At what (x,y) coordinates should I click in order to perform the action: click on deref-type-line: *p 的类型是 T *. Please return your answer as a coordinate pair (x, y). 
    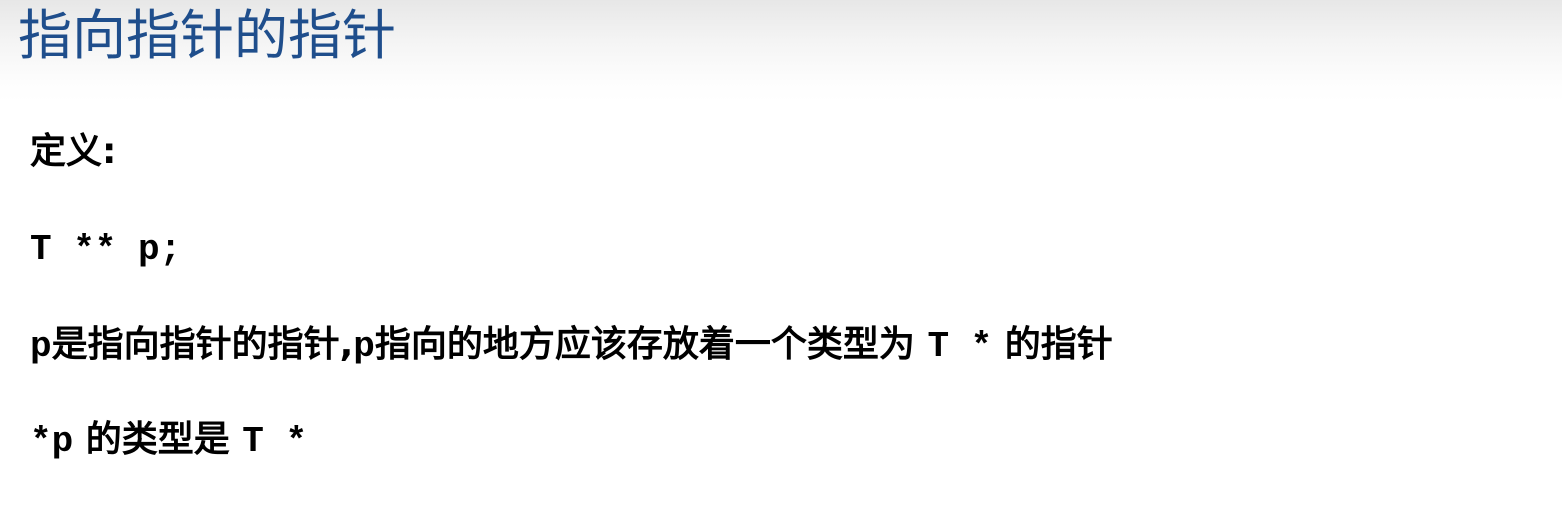
    Looking at the image, I should click on (168, 440).